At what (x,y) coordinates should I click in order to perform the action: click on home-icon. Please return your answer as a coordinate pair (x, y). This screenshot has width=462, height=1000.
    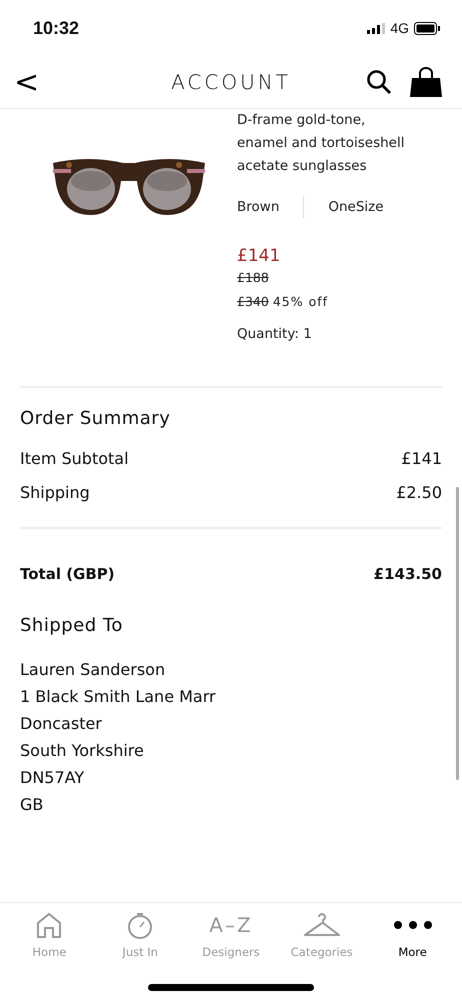
    Looking at the image, I should click on (49, 925).